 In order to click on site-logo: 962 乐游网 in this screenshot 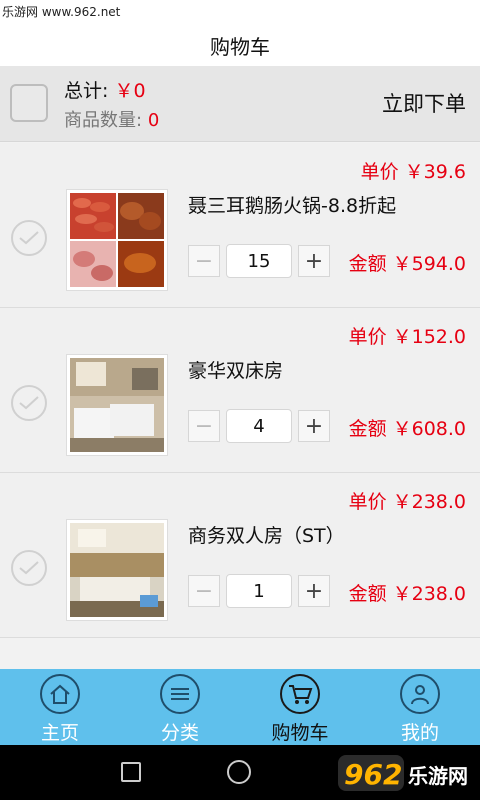, I will do `click(403, 773)`.